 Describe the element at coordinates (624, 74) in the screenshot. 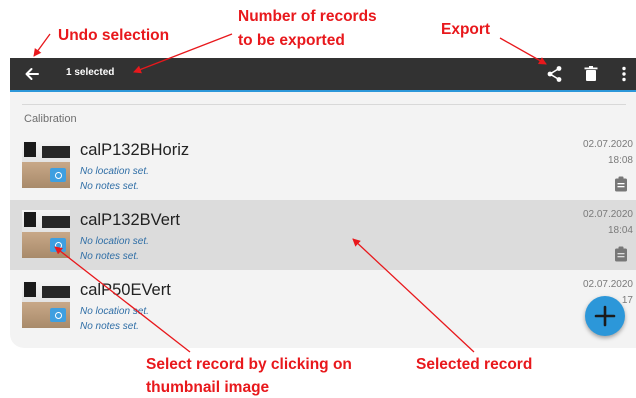

I see `more-vertical-icon` at that location.